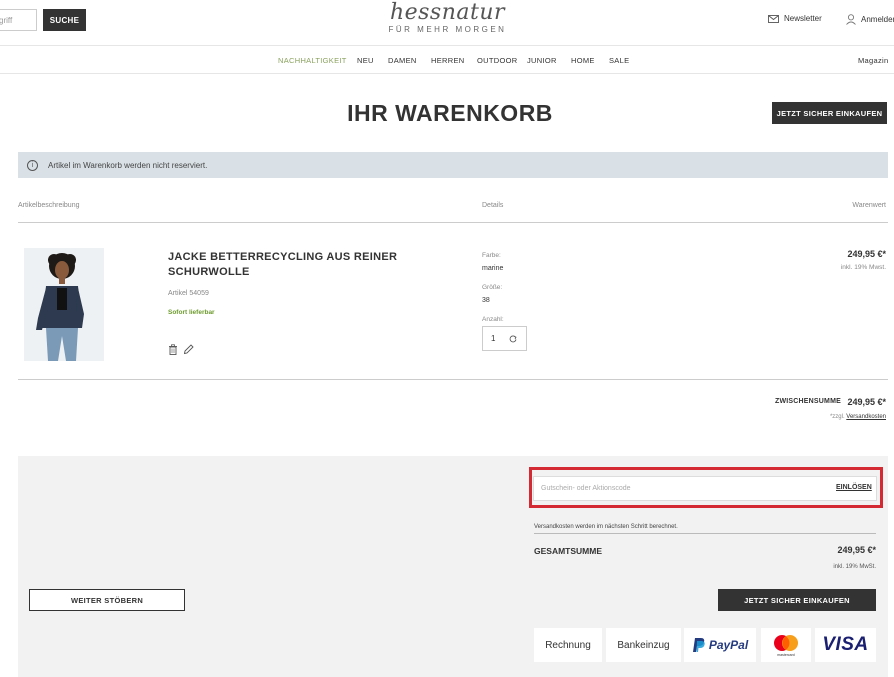  Describe the element at coordinates (402, 60) in the screenshot. I see `nav-item-damen: DAMEN` at that location.